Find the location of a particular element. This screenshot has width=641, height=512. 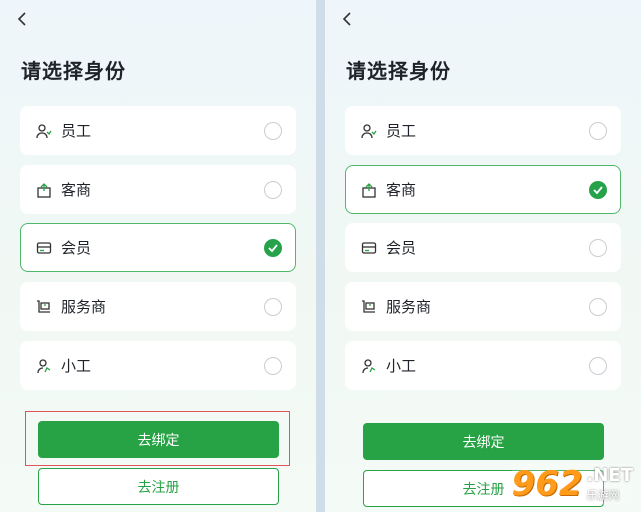

watermark: 962 .NET 乐游网 is located at coordinates (572, 484).